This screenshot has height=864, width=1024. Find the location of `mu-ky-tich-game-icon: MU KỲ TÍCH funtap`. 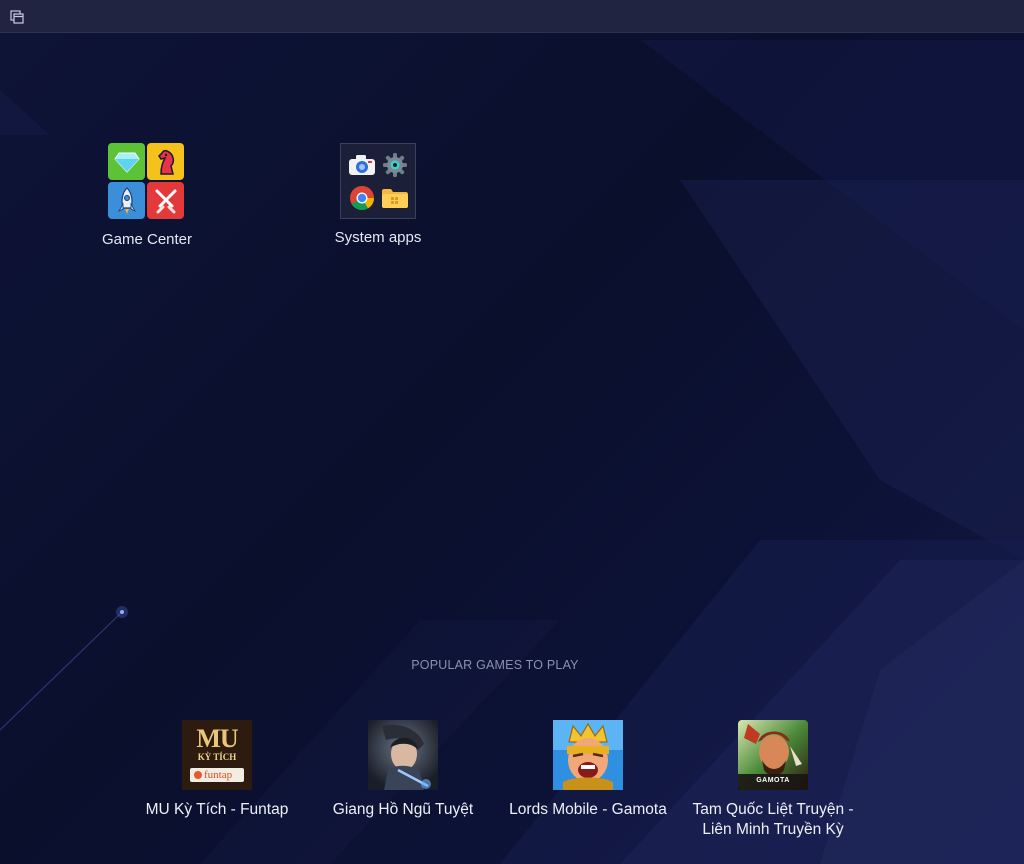

mu-ky-tich-game-icon: MU KỲ TÍCH funtap is located at coordinates (217, 755).